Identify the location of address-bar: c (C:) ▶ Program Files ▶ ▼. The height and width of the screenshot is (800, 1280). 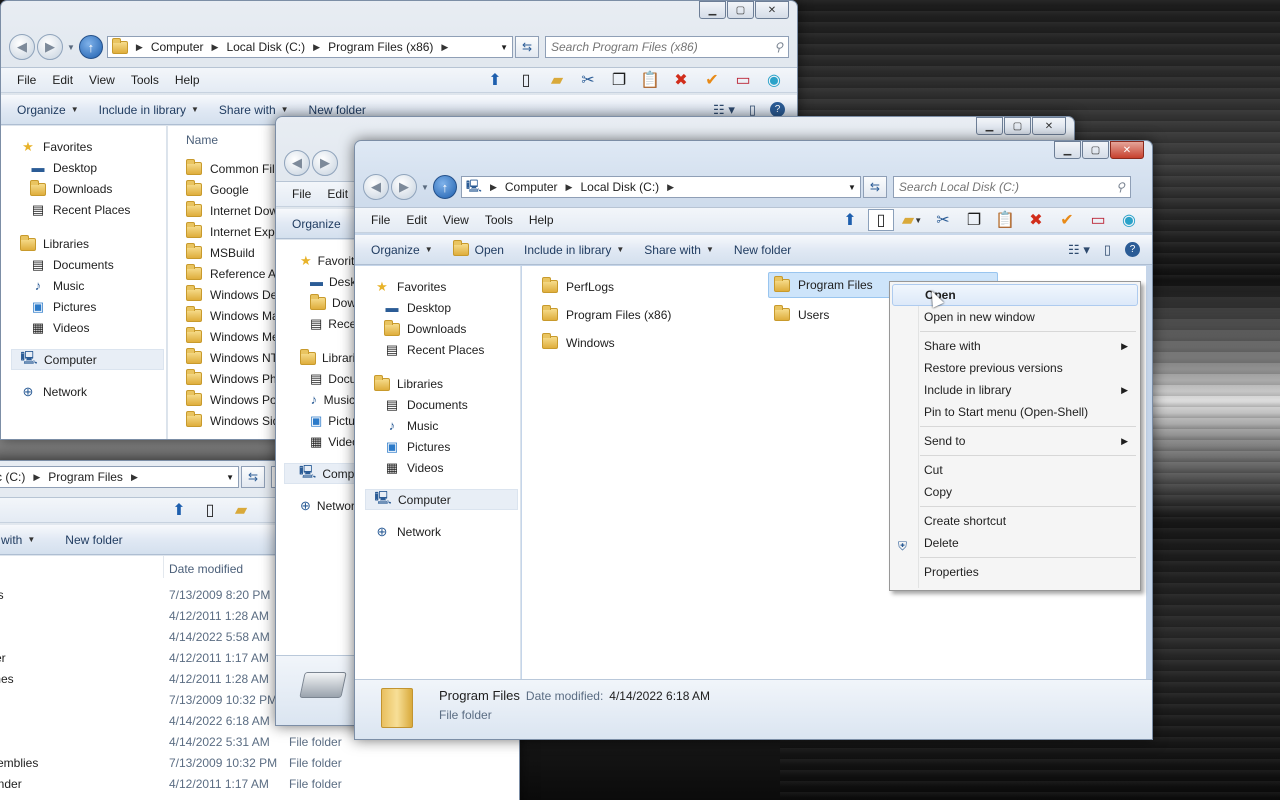
(119, 477).